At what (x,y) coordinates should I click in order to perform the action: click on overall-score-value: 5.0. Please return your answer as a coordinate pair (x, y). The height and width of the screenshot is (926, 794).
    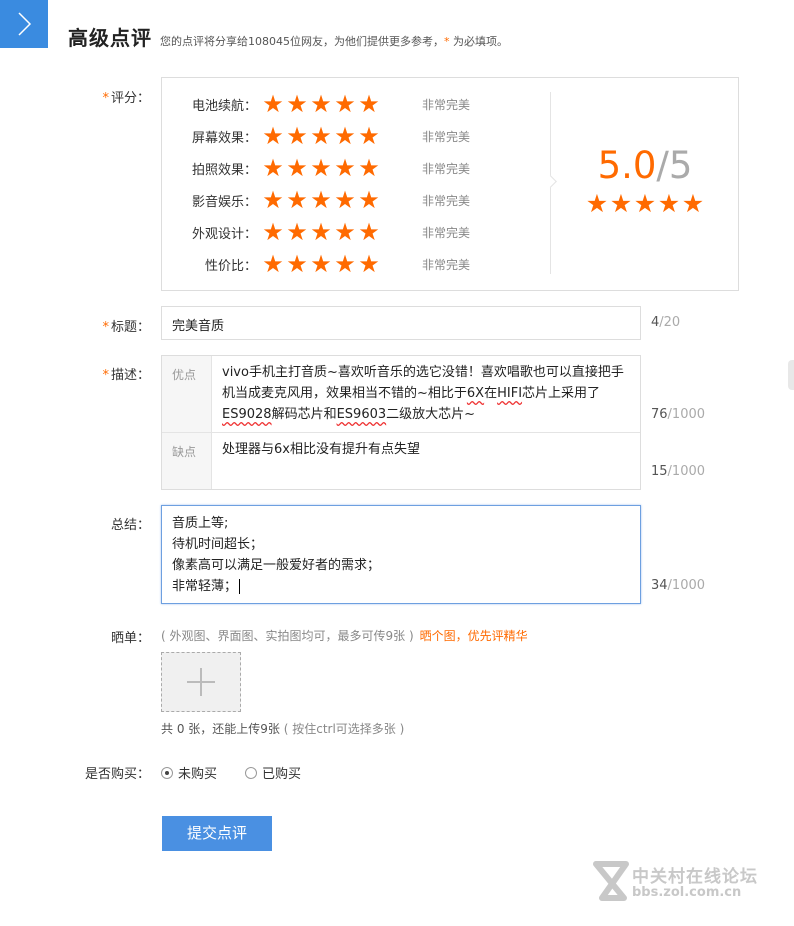
    Looking at the image, I should click on (627, 165).